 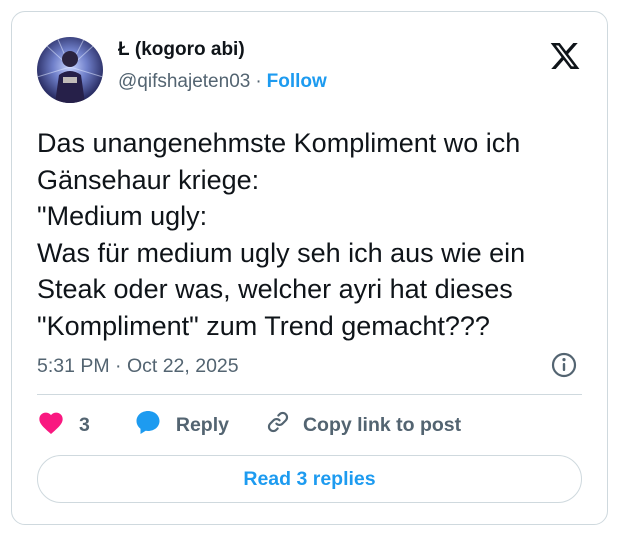 I want to click on speech-bubble-icon, so click(x=148, y=425).